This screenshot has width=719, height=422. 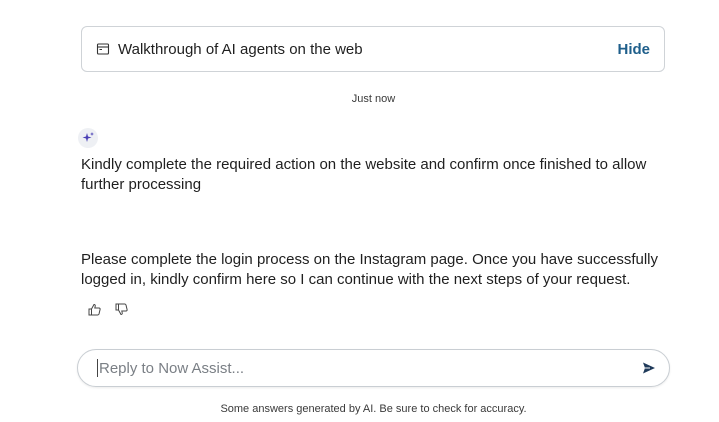 I want to click on walkthrough-title: Walkthrough of AI agents on the web, so click(x=240, y=49).